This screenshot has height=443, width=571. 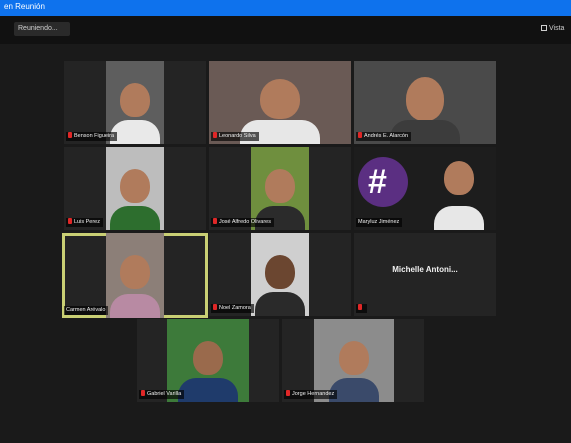 I want to click on view-label: Vista, so click(x=557, y=28).